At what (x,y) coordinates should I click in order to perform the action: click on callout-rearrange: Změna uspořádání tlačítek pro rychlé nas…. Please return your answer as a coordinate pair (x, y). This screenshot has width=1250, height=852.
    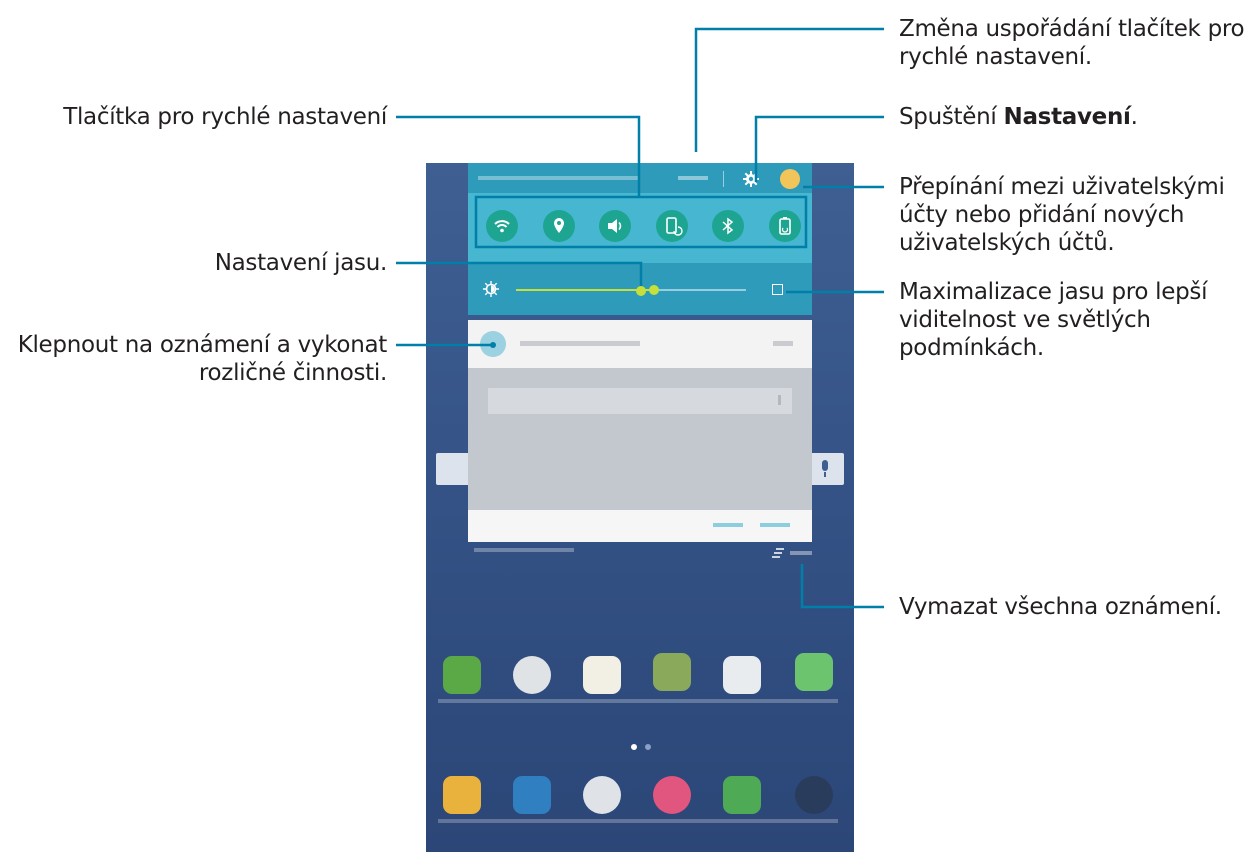
    Looking at the image, I should click on (1072, 43).